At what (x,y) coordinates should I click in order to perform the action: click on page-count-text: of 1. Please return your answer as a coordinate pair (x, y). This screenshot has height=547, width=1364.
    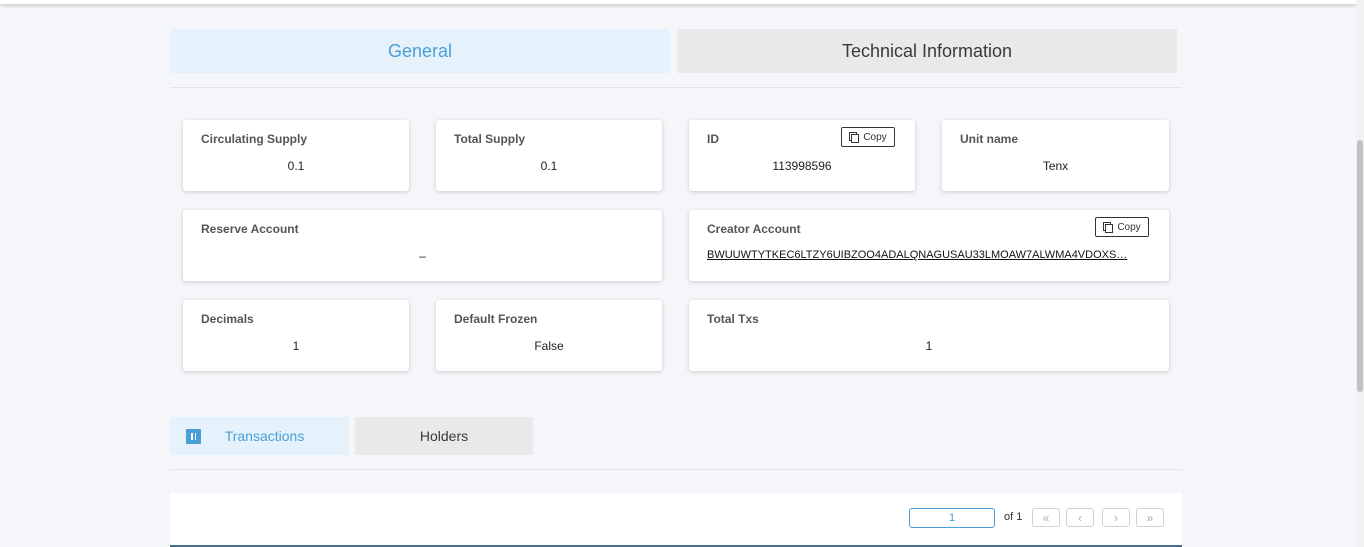
    Looking at the image, I should click on (1013, 517).